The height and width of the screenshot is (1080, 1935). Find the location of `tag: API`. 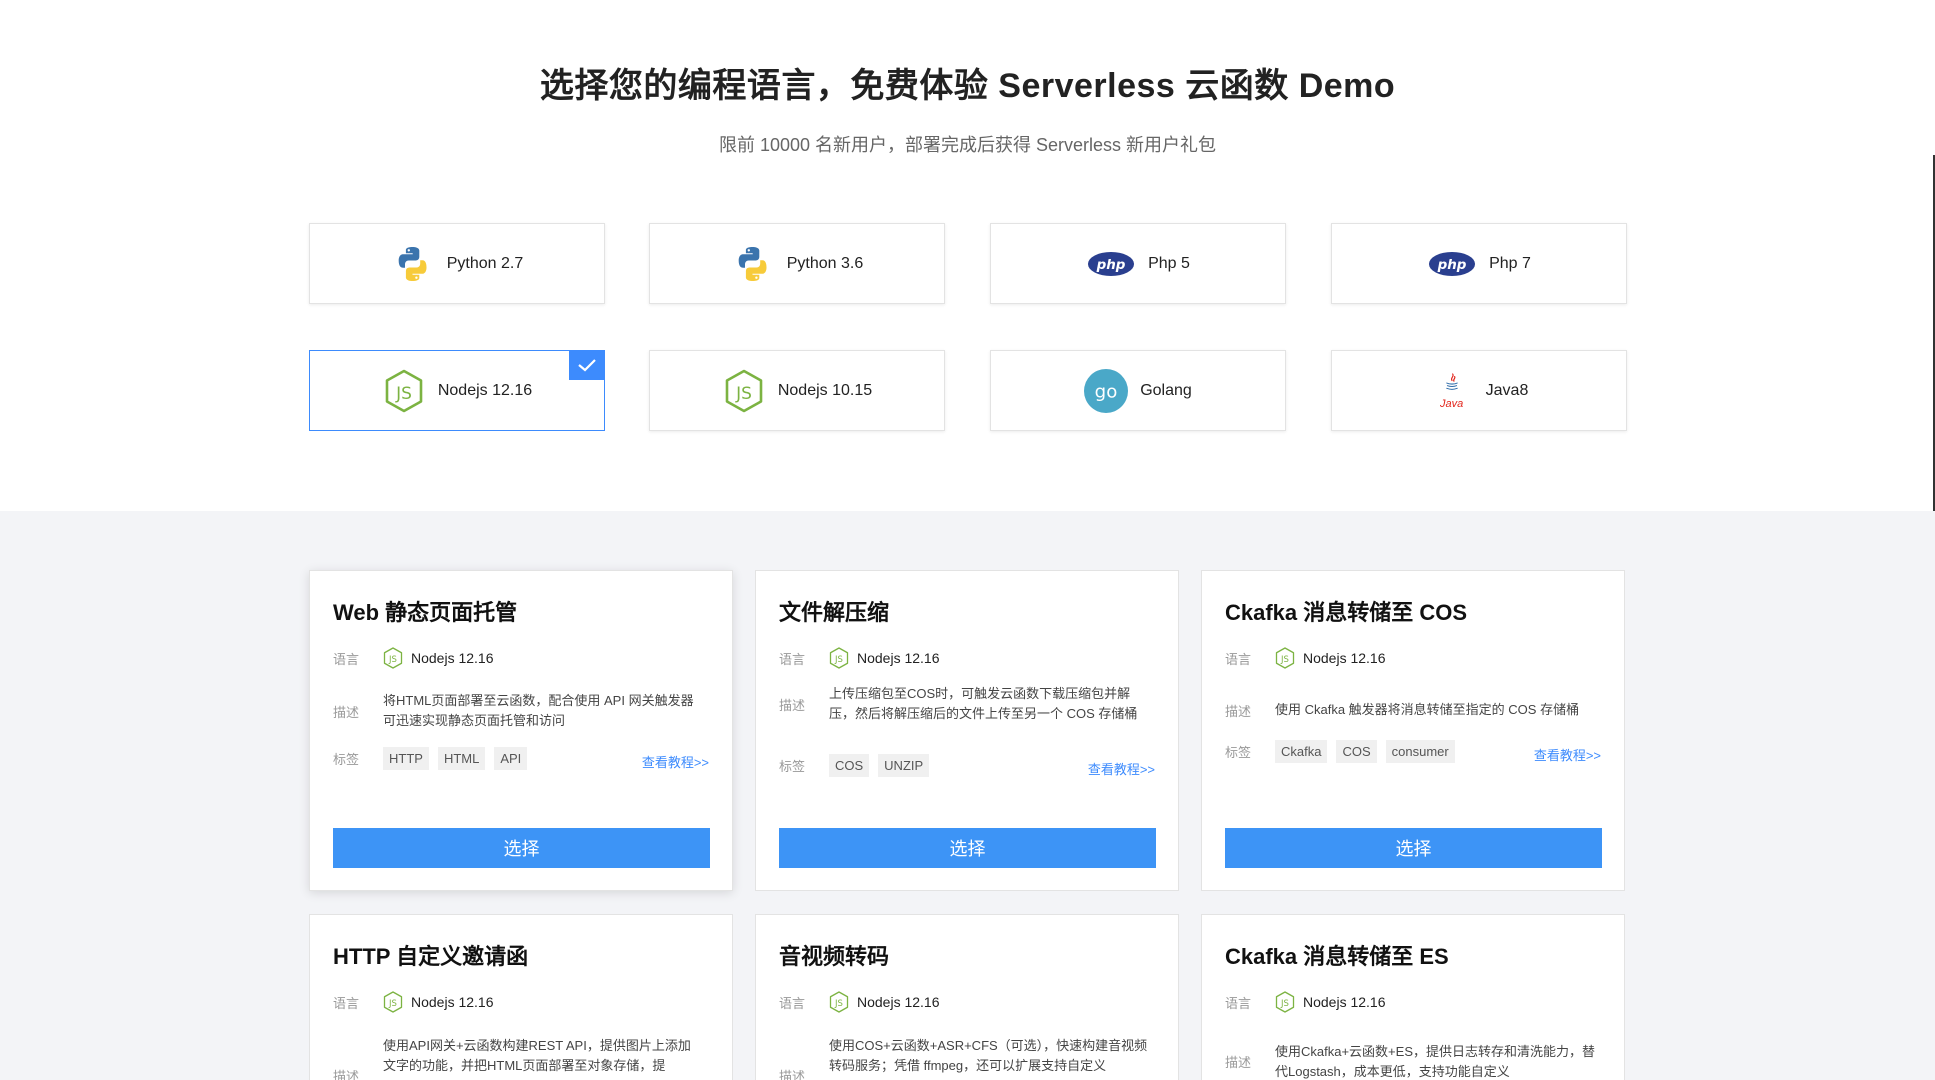

tag: API is located at coordinates (511, 758).